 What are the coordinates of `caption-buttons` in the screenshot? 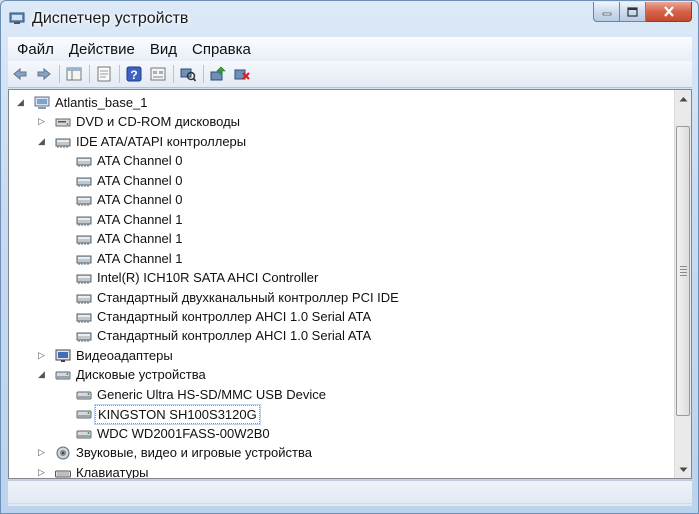 It's located at (642, 12).